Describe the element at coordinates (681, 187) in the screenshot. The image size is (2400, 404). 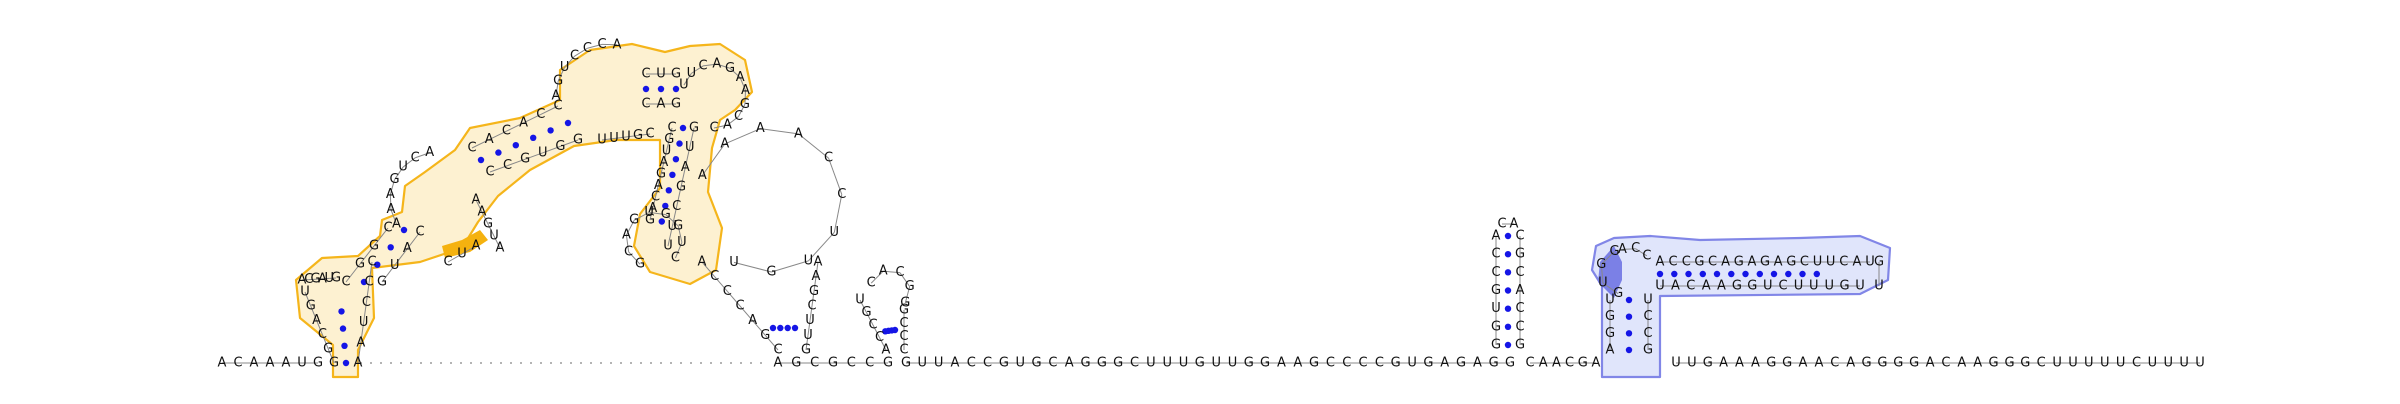
I see `d1-inner-right-nucleotide: G` at that location.